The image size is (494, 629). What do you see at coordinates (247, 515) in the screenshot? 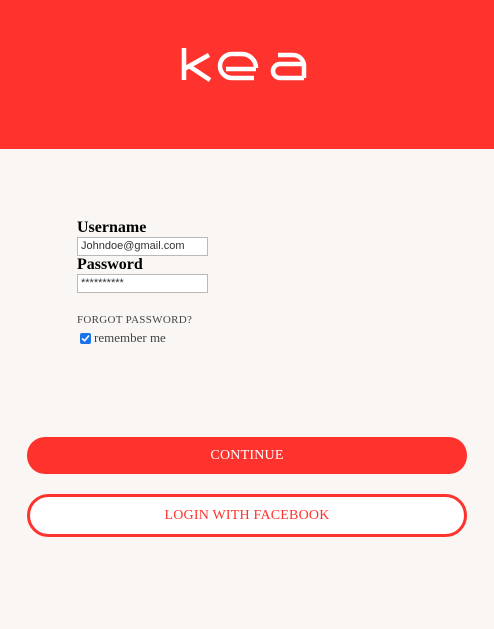
I see `login-with-facebook-button: LOGIN WITH FACEBOOK` at bounding box center [247, 515].